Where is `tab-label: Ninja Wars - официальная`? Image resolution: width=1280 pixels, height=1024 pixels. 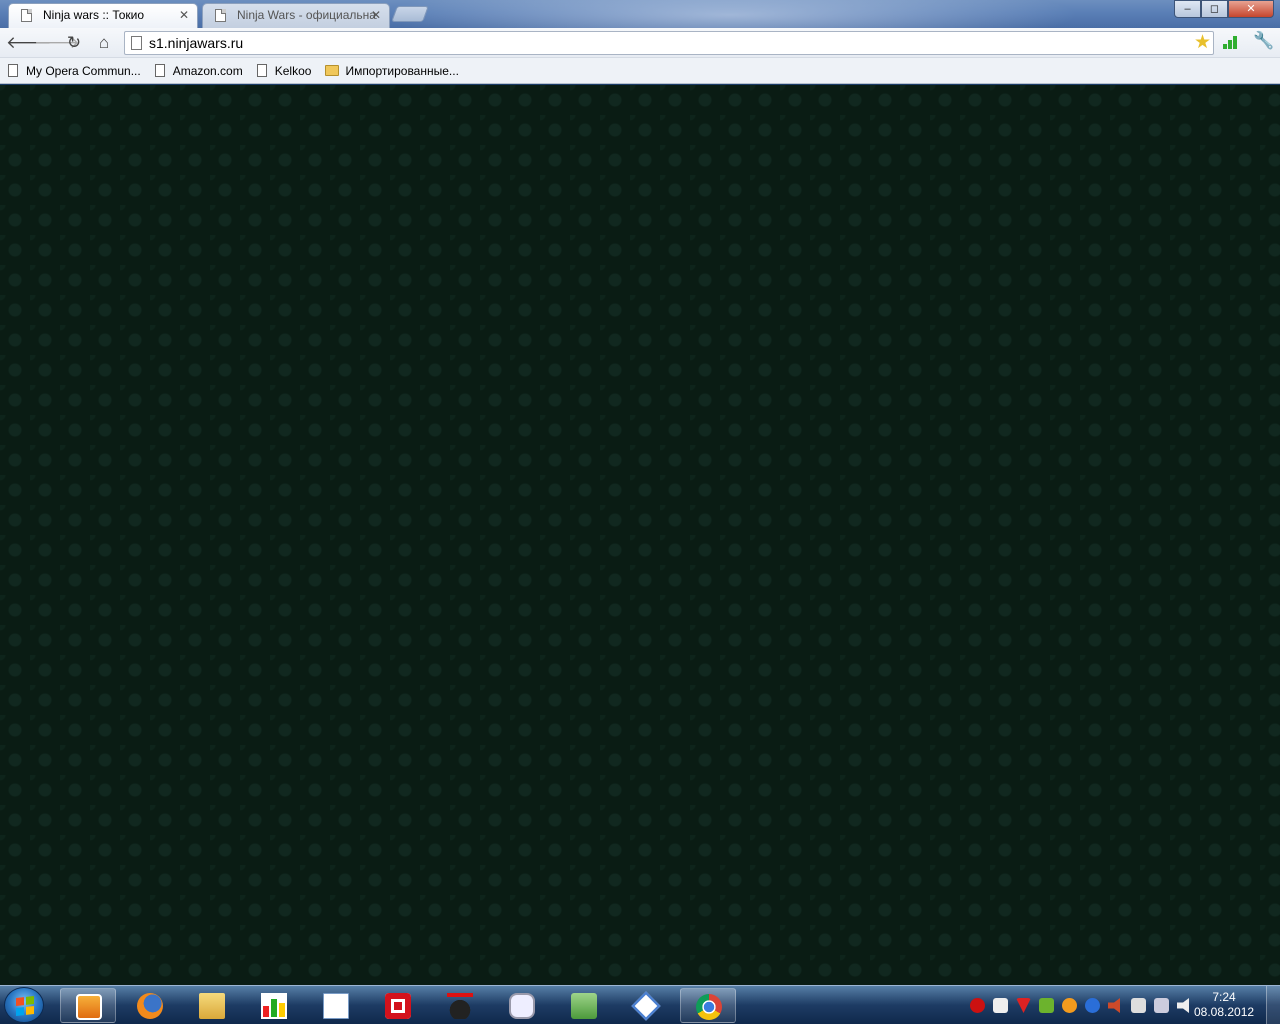 tab-label: Ninja Wars - официальная is located at coordinates (307, 15).